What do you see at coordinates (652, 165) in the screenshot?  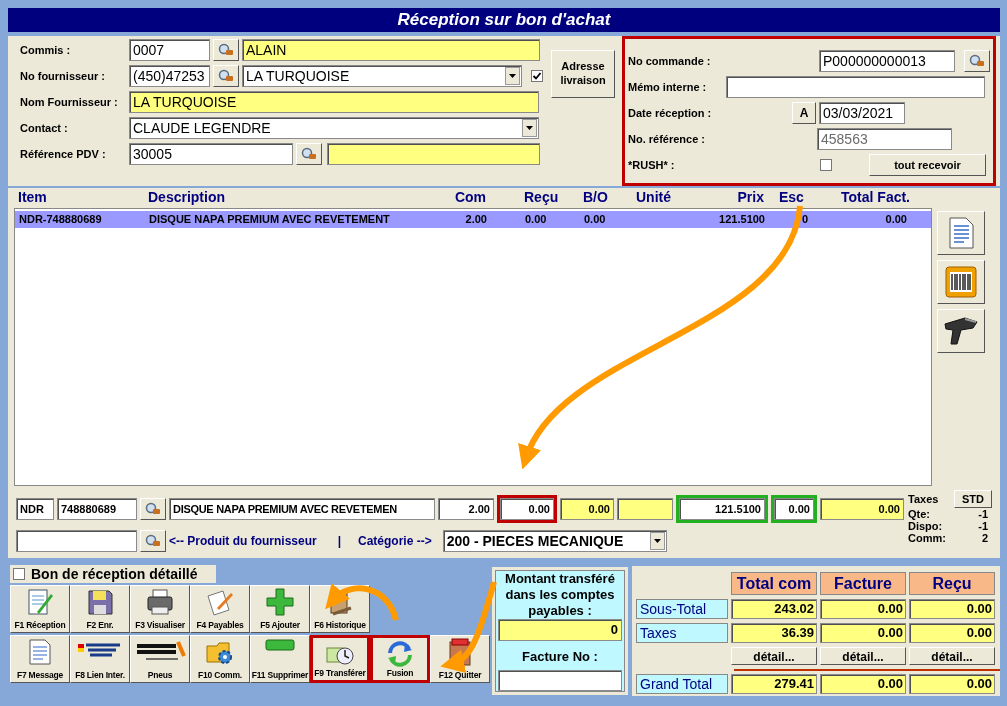 I see `field-label: *RUSH* :` at bounding box center [652, 165].